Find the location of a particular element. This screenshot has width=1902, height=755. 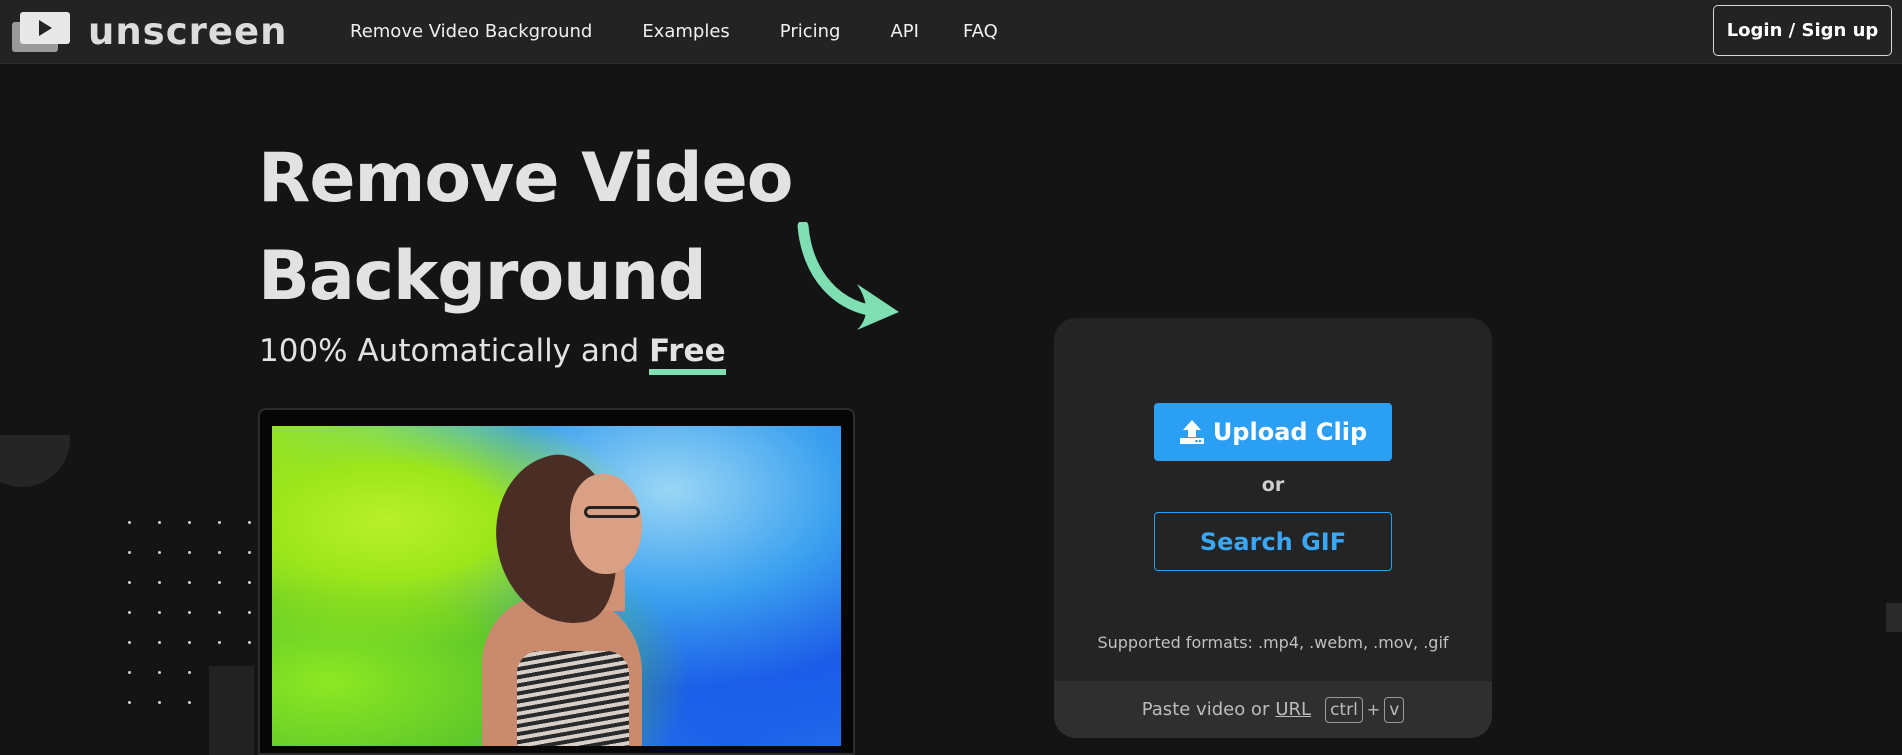

person-glasses is located at coordinates (612, 512).